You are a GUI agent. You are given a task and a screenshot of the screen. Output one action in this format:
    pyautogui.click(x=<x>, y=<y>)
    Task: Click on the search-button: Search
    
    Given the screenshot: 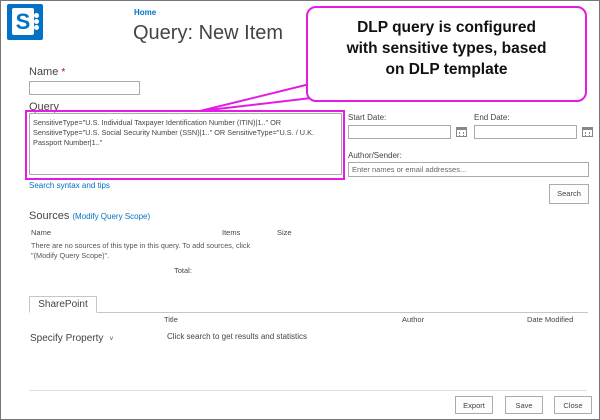 What is the action you would take?
    pyautogui.click(x=569, y=194)
    